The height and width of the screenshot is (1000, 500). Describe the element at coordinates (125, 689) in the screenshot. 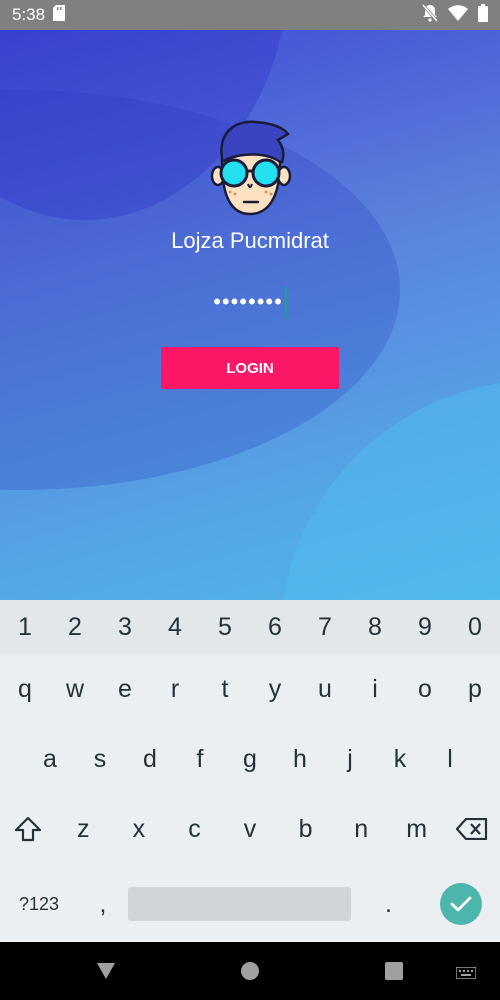

I see `key-e: e` at that location.